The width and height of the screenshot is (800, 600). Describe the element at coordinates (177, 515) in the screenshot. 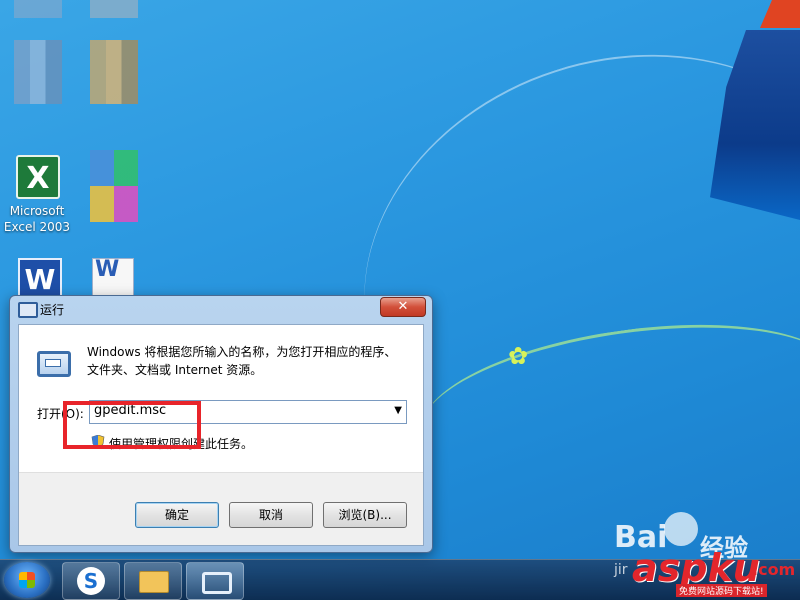

I see `ok-button: 确定` at that location.